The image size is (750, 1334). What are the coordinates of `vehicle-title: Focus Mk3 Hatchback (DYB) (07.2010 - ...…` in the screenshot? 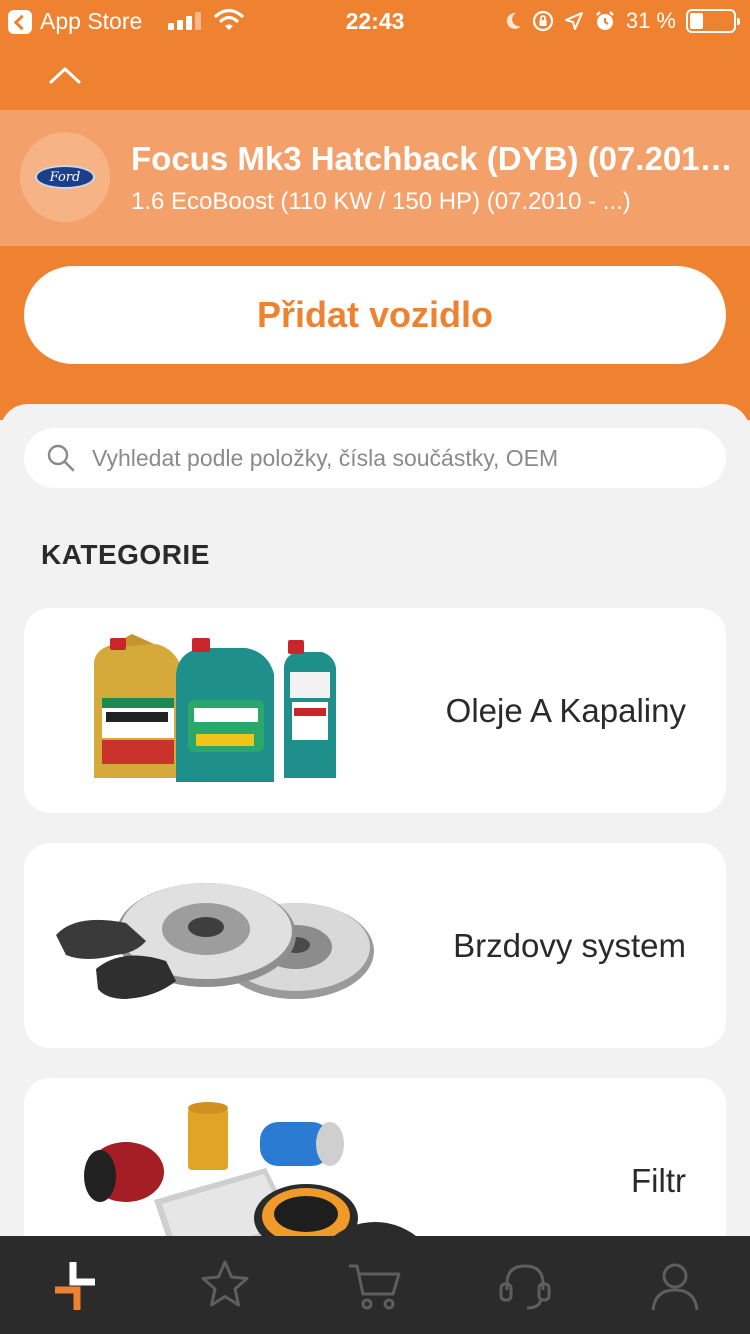 It's located at (433, 158).